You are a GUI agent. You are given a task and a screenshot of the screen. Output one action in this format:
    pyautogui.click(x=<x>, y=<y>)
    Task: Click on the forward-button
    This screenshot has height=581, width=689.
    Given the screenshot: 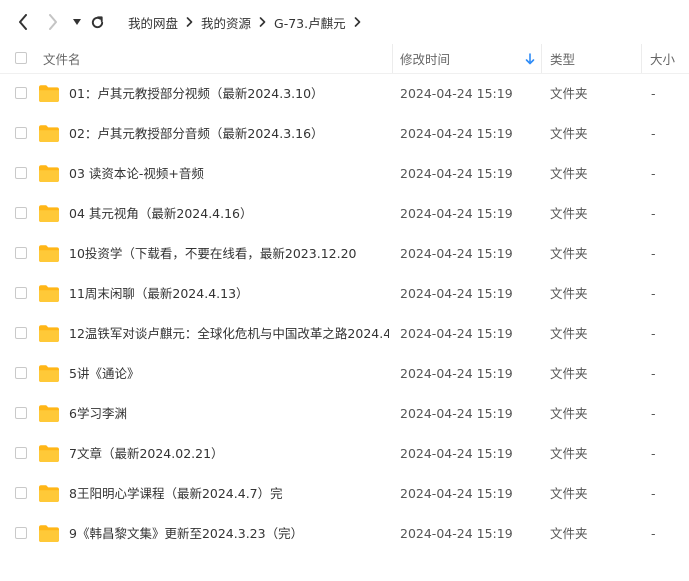 What is the action you would take?
    pyautogui.click(x=53, y=22)
    